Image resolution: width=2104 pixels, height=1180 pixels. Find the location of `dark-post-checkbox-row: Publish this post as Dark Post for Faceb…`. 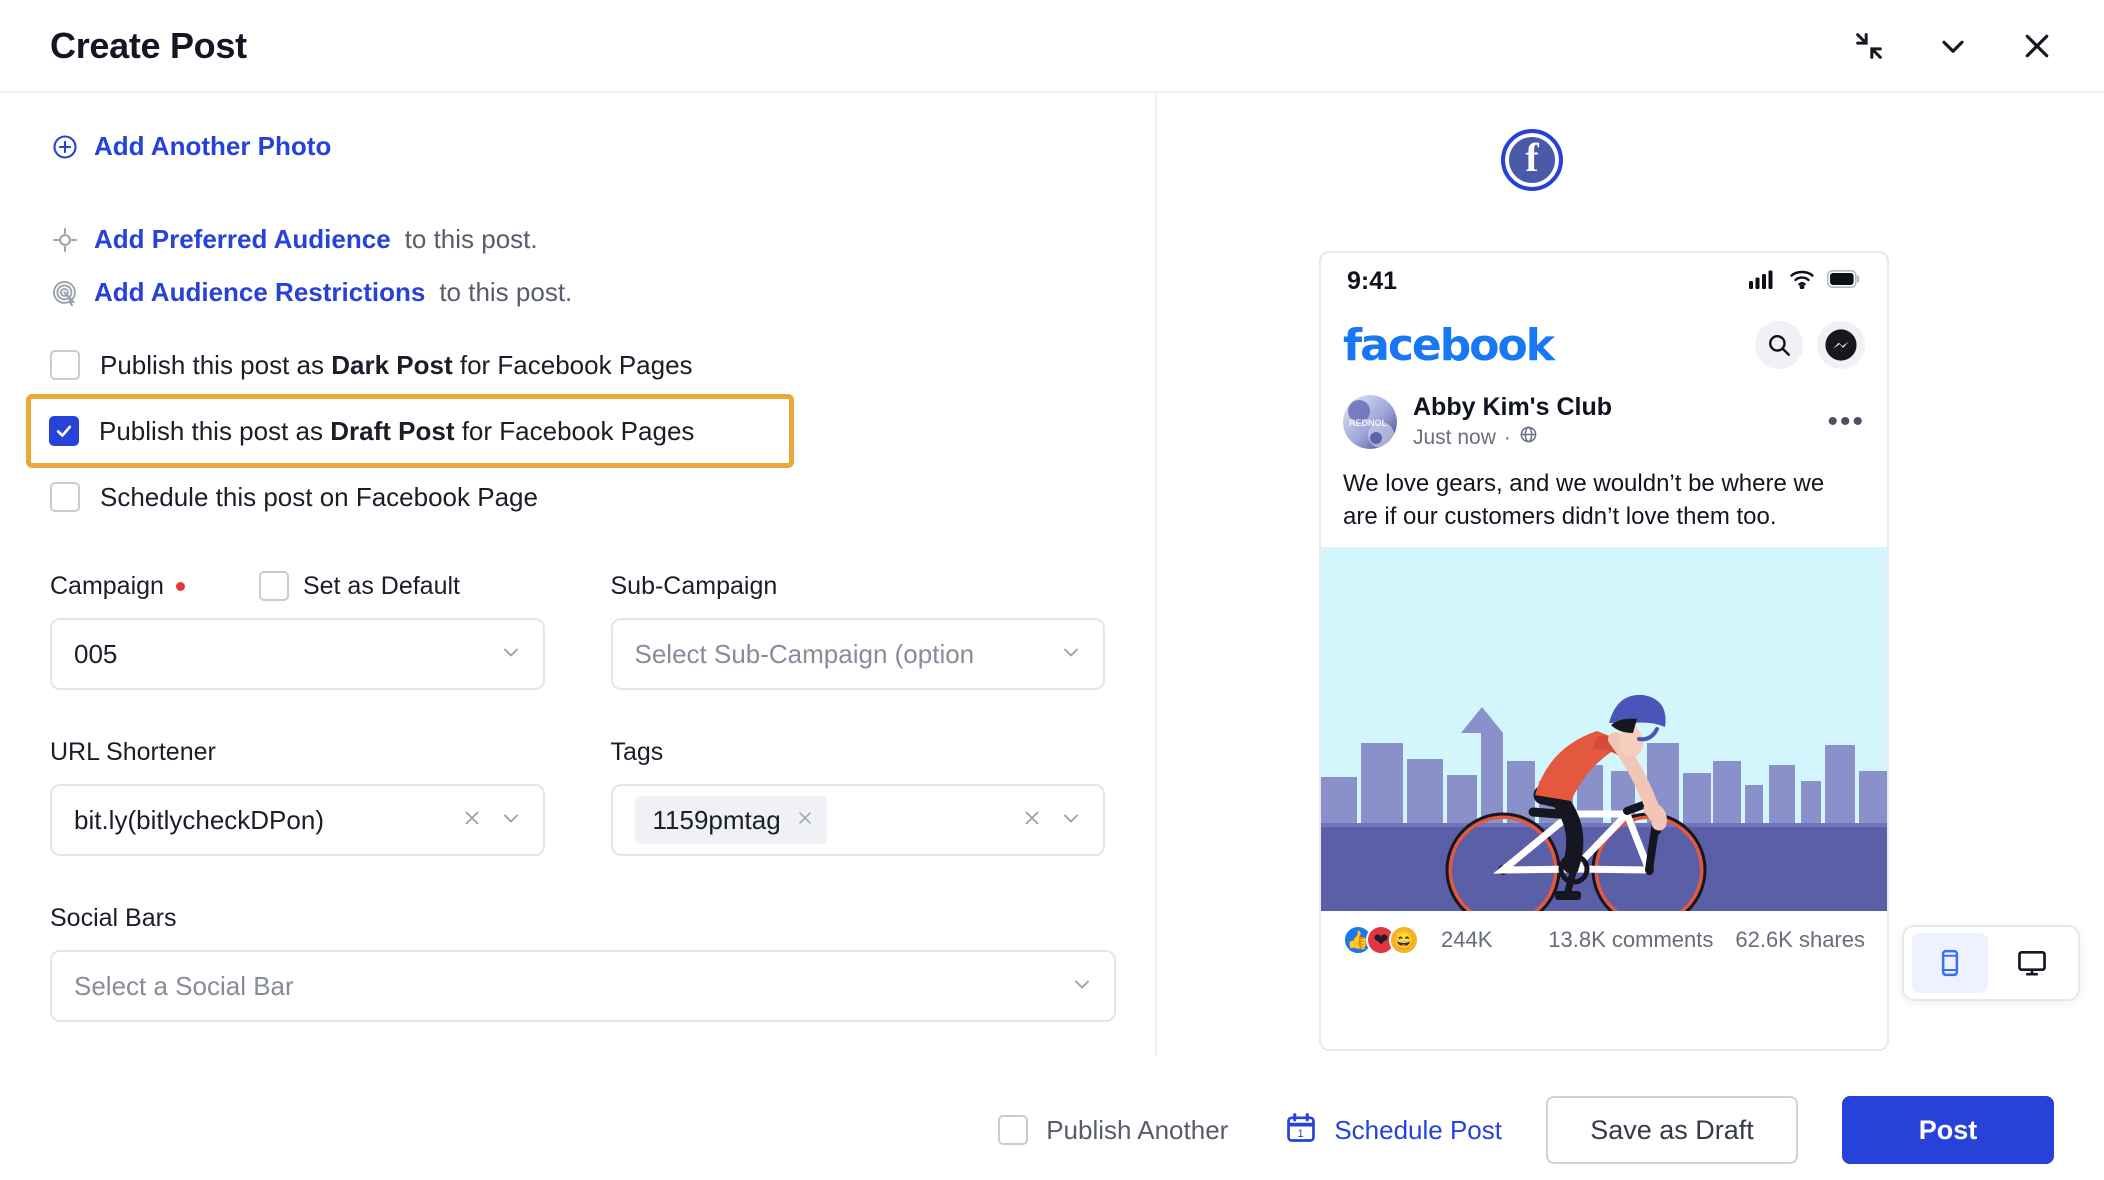

dark-post-checkbox-row: Publish this post as Dark Post for Faceb… is located at coordinates (577, 365).